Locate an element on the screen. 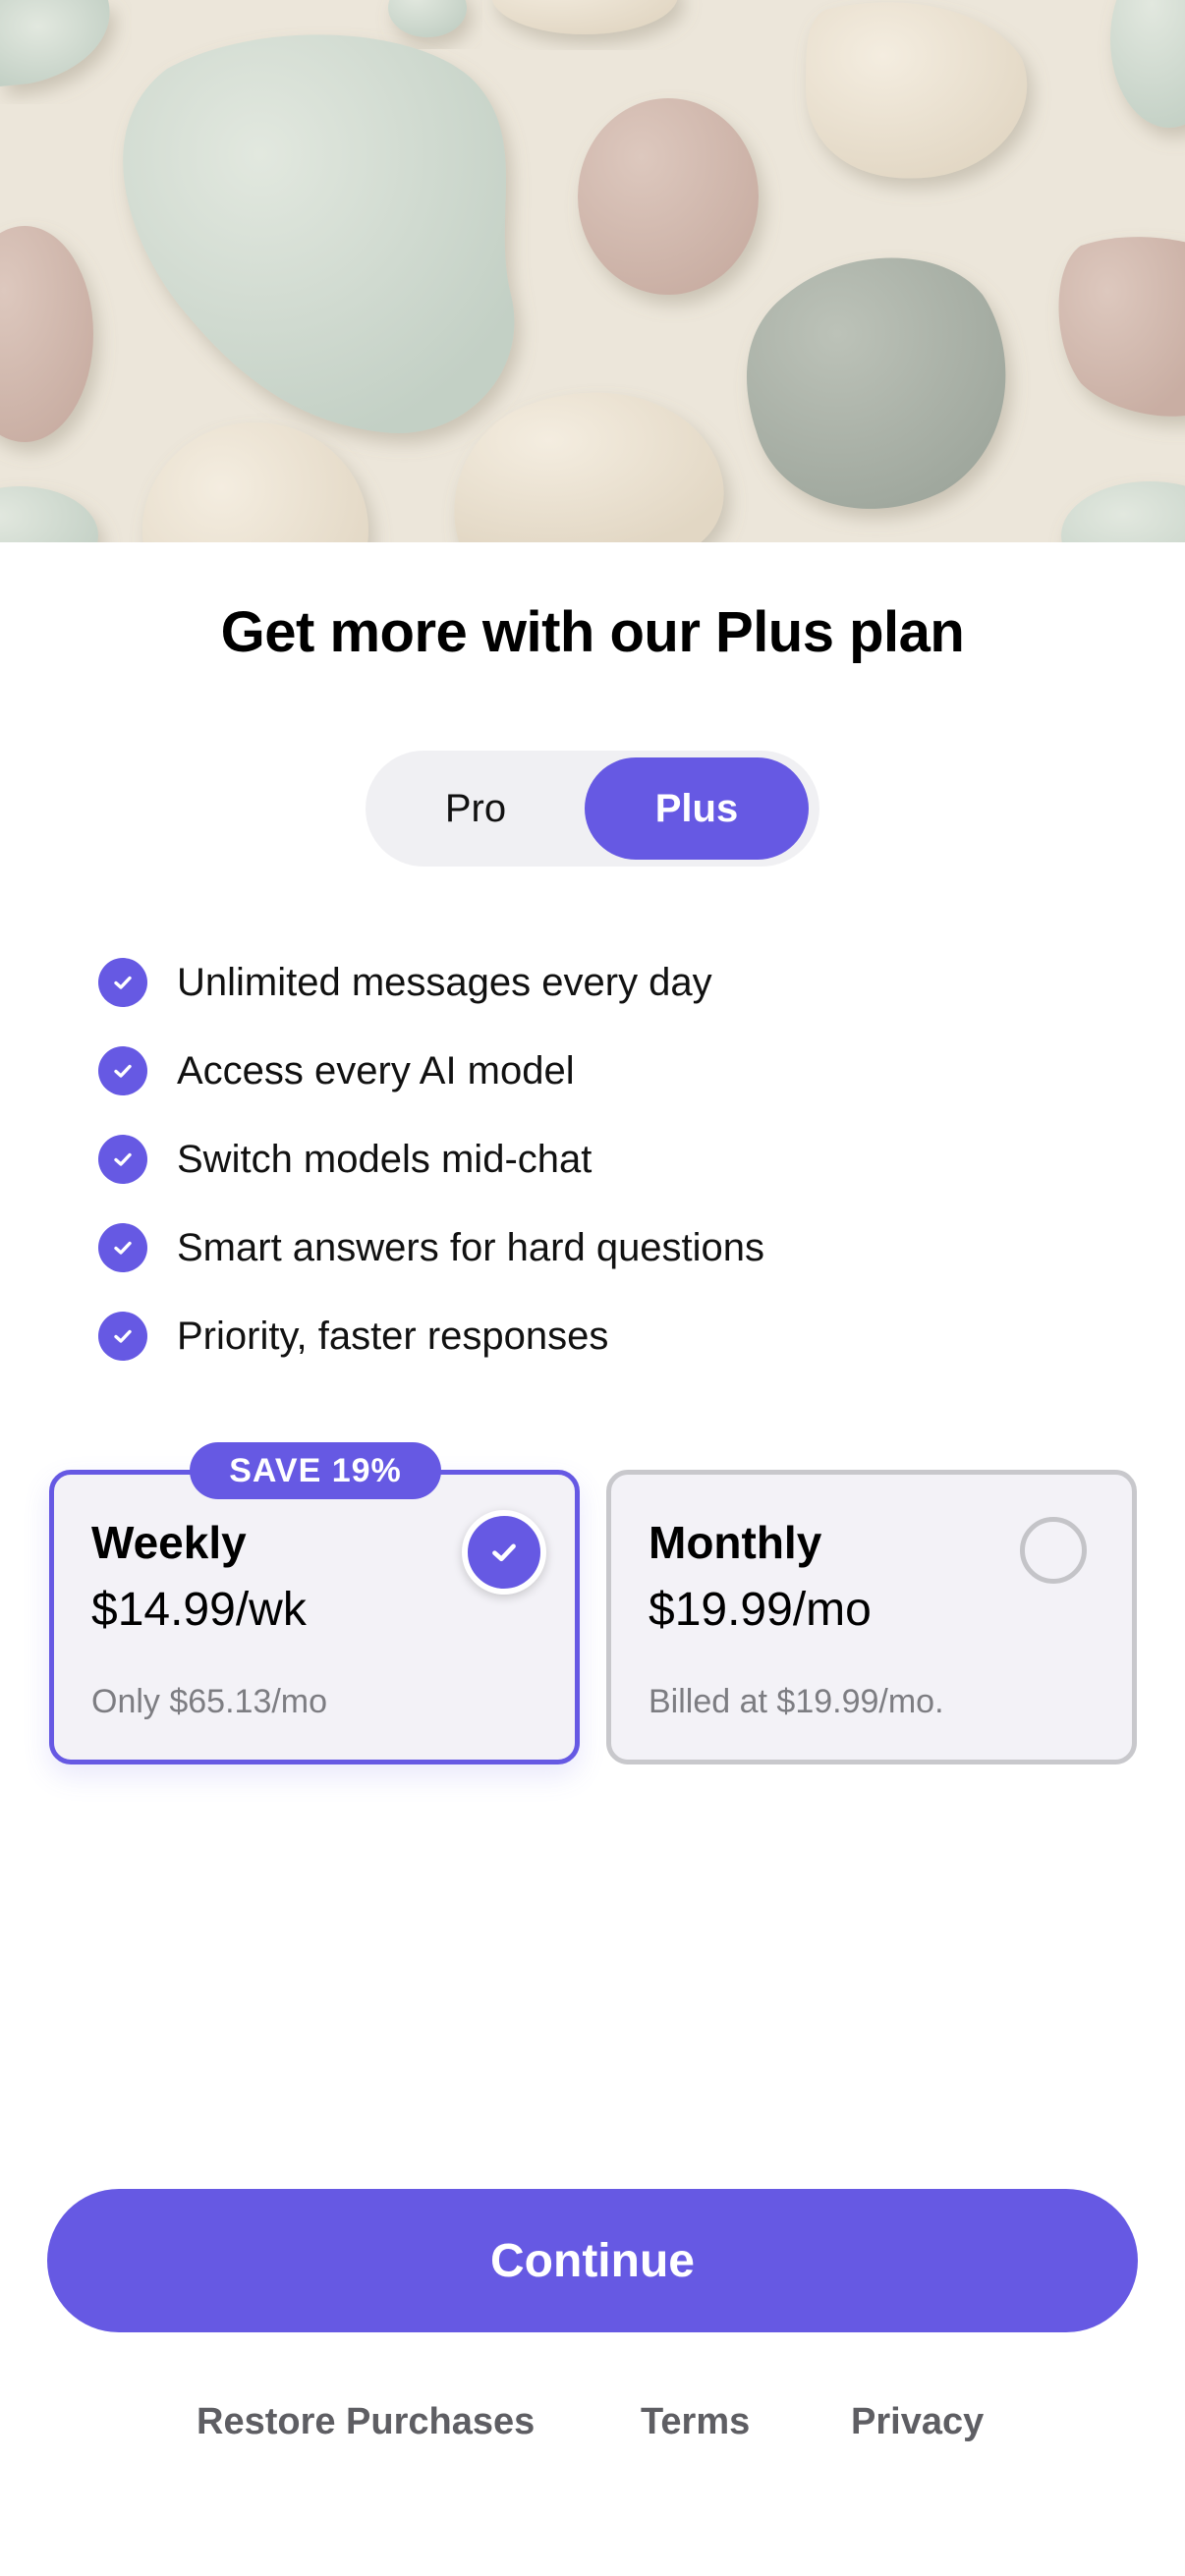 This screenshot has width=1185, height=2576. plan-name: Weekly is located at coordinates (169, 1542).